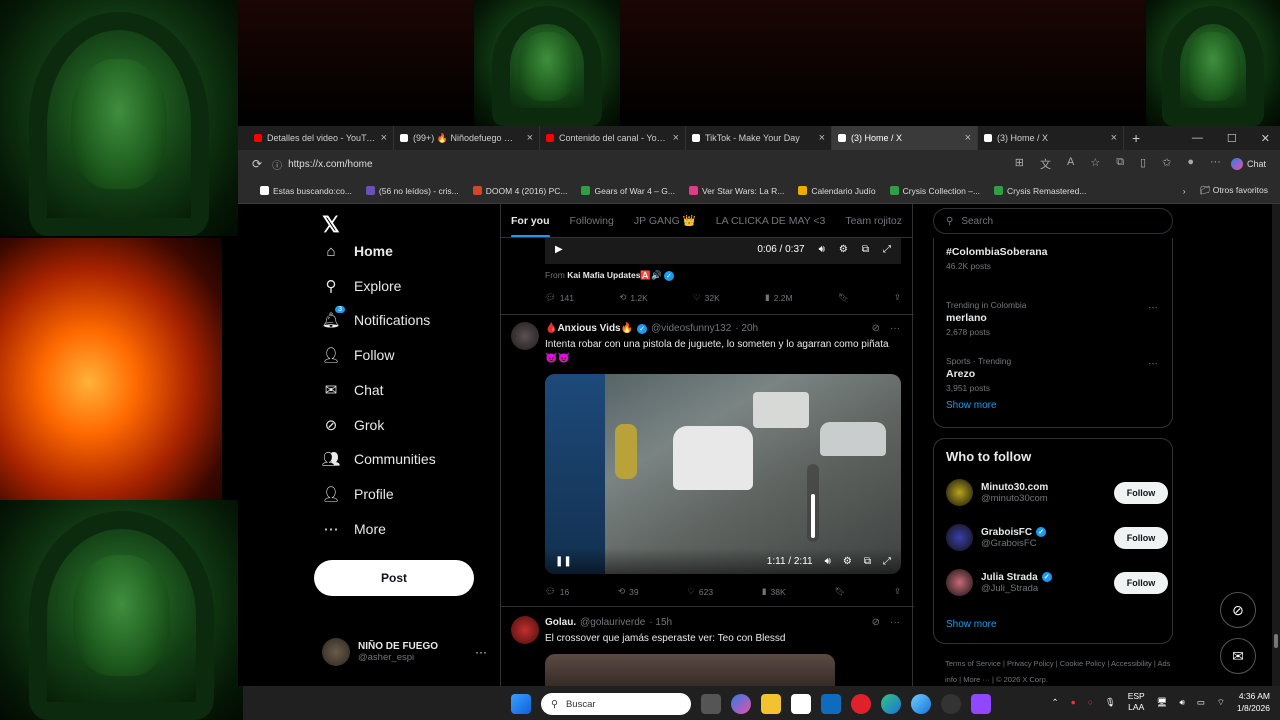 The image size is (1280, 720). What do you see at coordinates (557, 591) in the screenshot?
I see `reply-button: 💬︎ 16` at bounding box center [557, 591].